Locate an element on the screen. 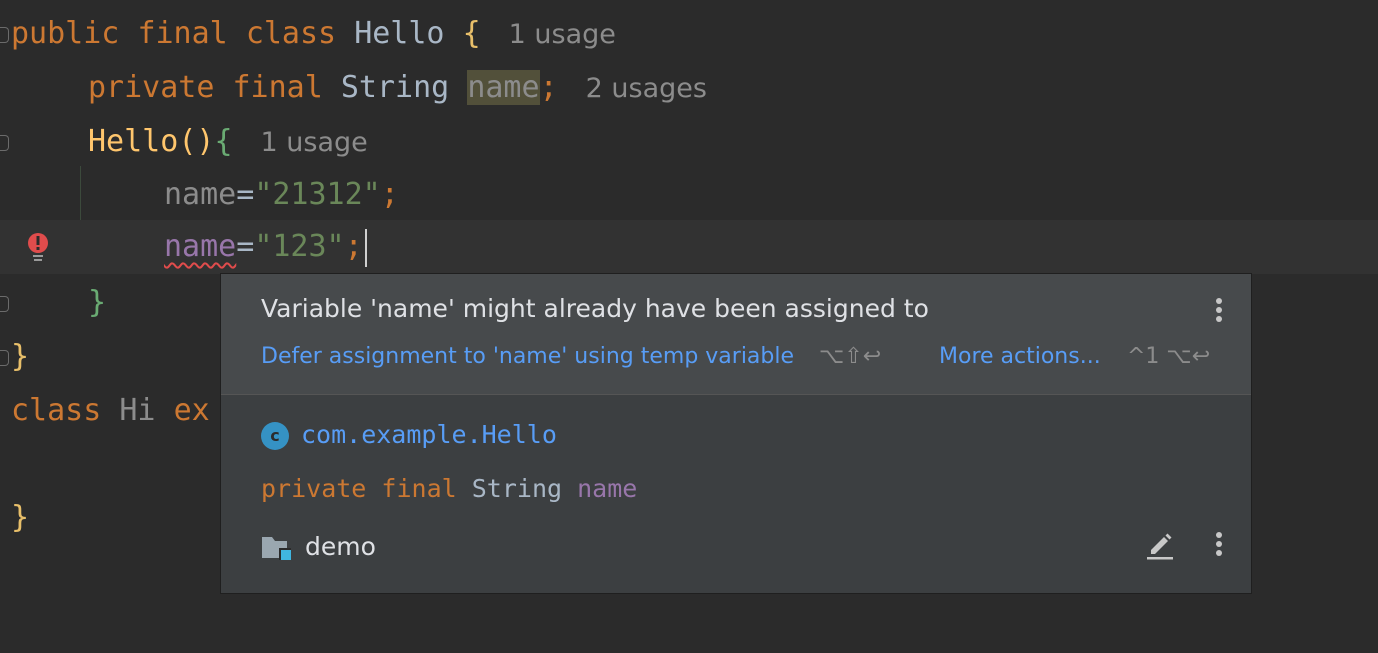 Image resolution: width=1378 pixels, height=653 pixels. keyword-partial: ex is located at coordinates (191, 410).